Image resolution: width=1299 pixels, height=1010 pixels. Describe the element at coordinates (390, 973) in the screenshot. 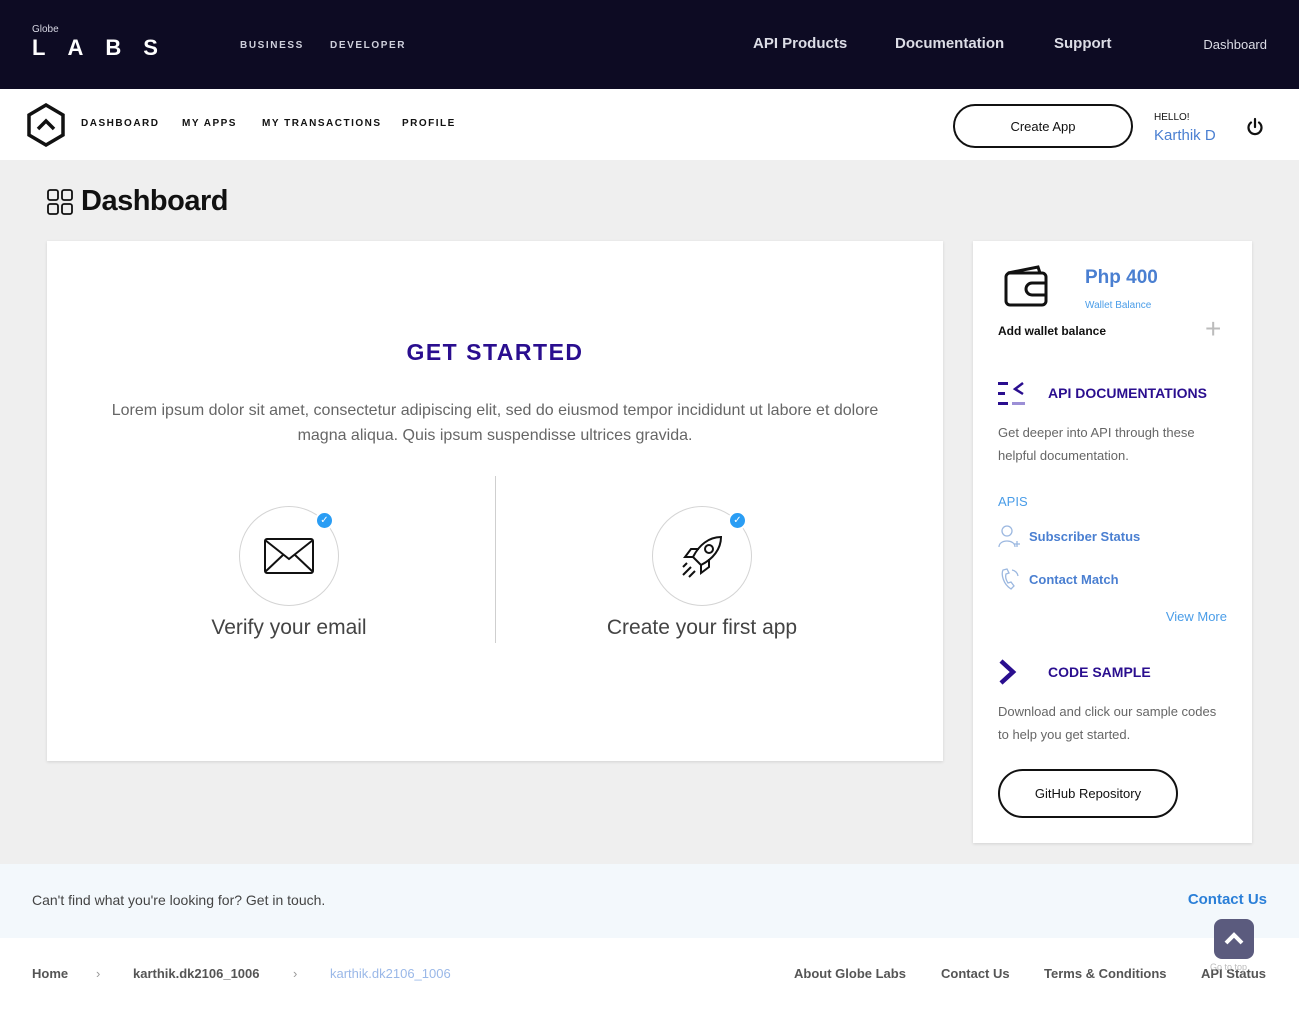

I see `breadcrumb-current: karthik.dk2106_1006` at that location.